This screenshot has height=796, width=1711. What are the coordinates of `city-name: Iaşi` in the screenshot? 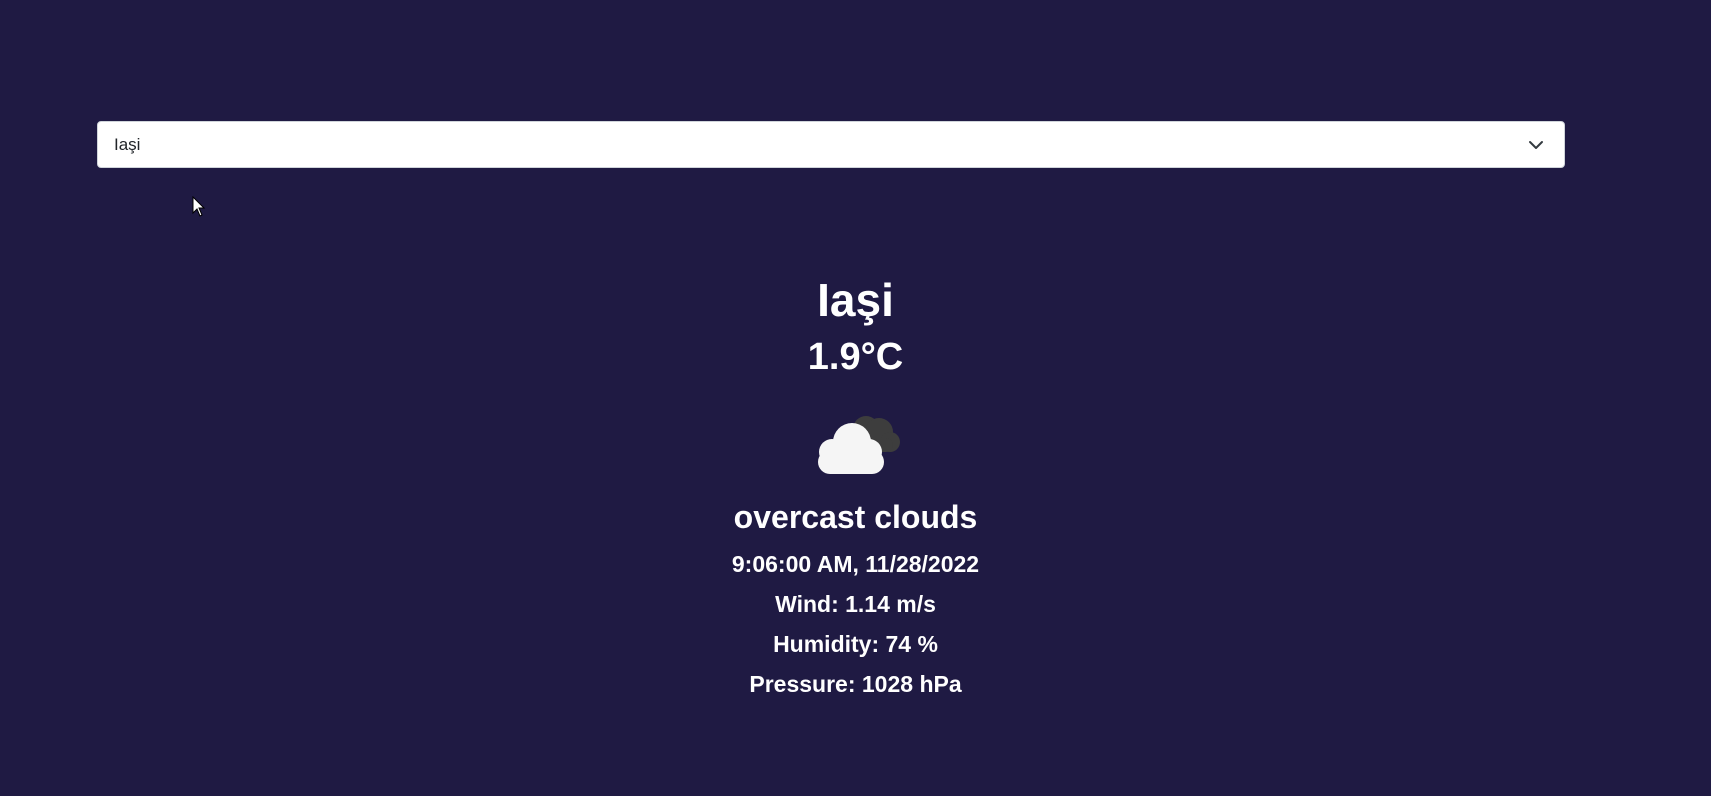 It's located at (855, 300).